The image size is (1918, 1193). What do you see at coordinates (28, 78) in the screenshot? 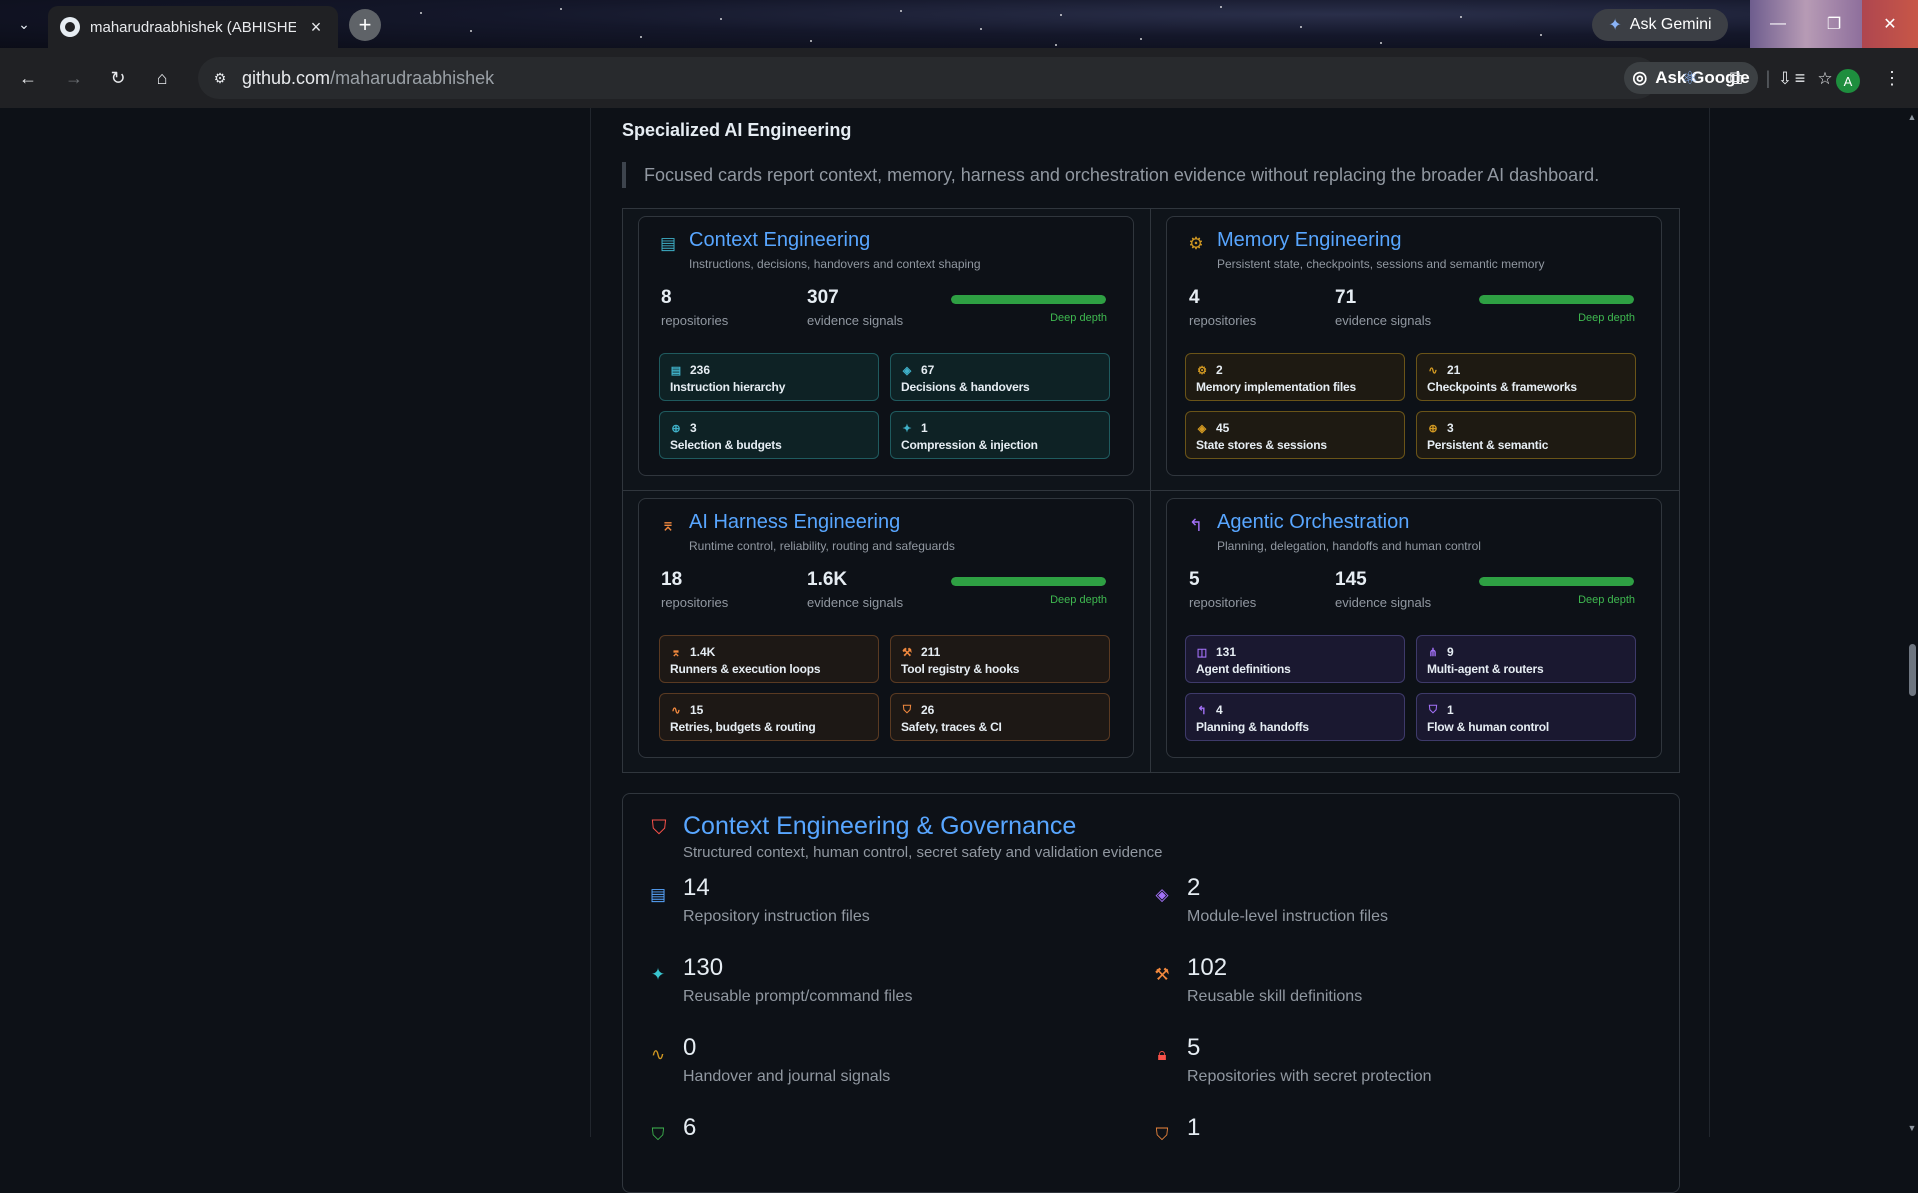
I see `back-arrow-icon: ←` at bounding box center [28, 78].